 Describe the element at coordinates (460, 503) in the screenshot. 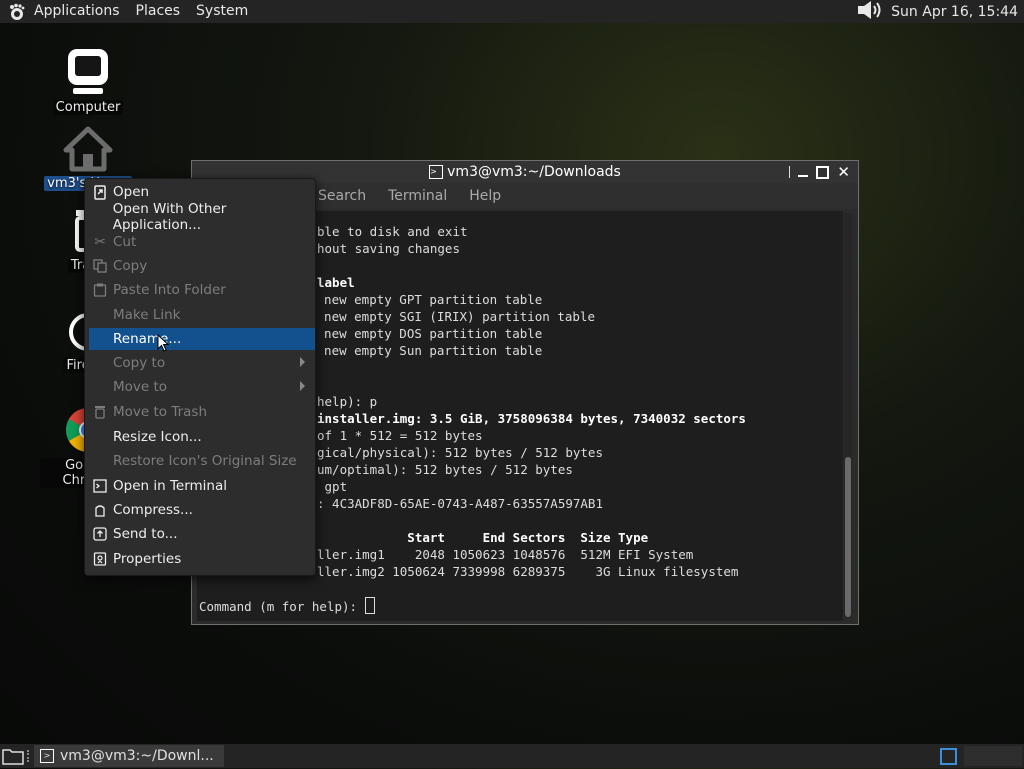

I see `terminal-line: : 4C3ADF8D-65AE-0743-A487-63557A597AB1` at that location.